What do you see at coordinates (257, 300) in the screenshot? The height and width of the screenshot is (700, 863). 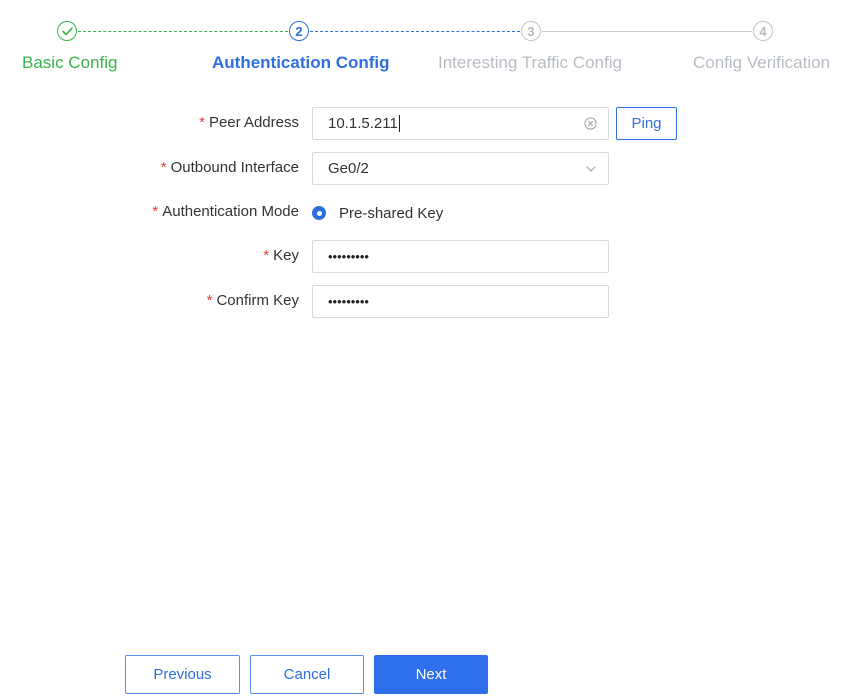 I see `confirm-key-label-text: Confirm Key` at bounding box center [257, 300].